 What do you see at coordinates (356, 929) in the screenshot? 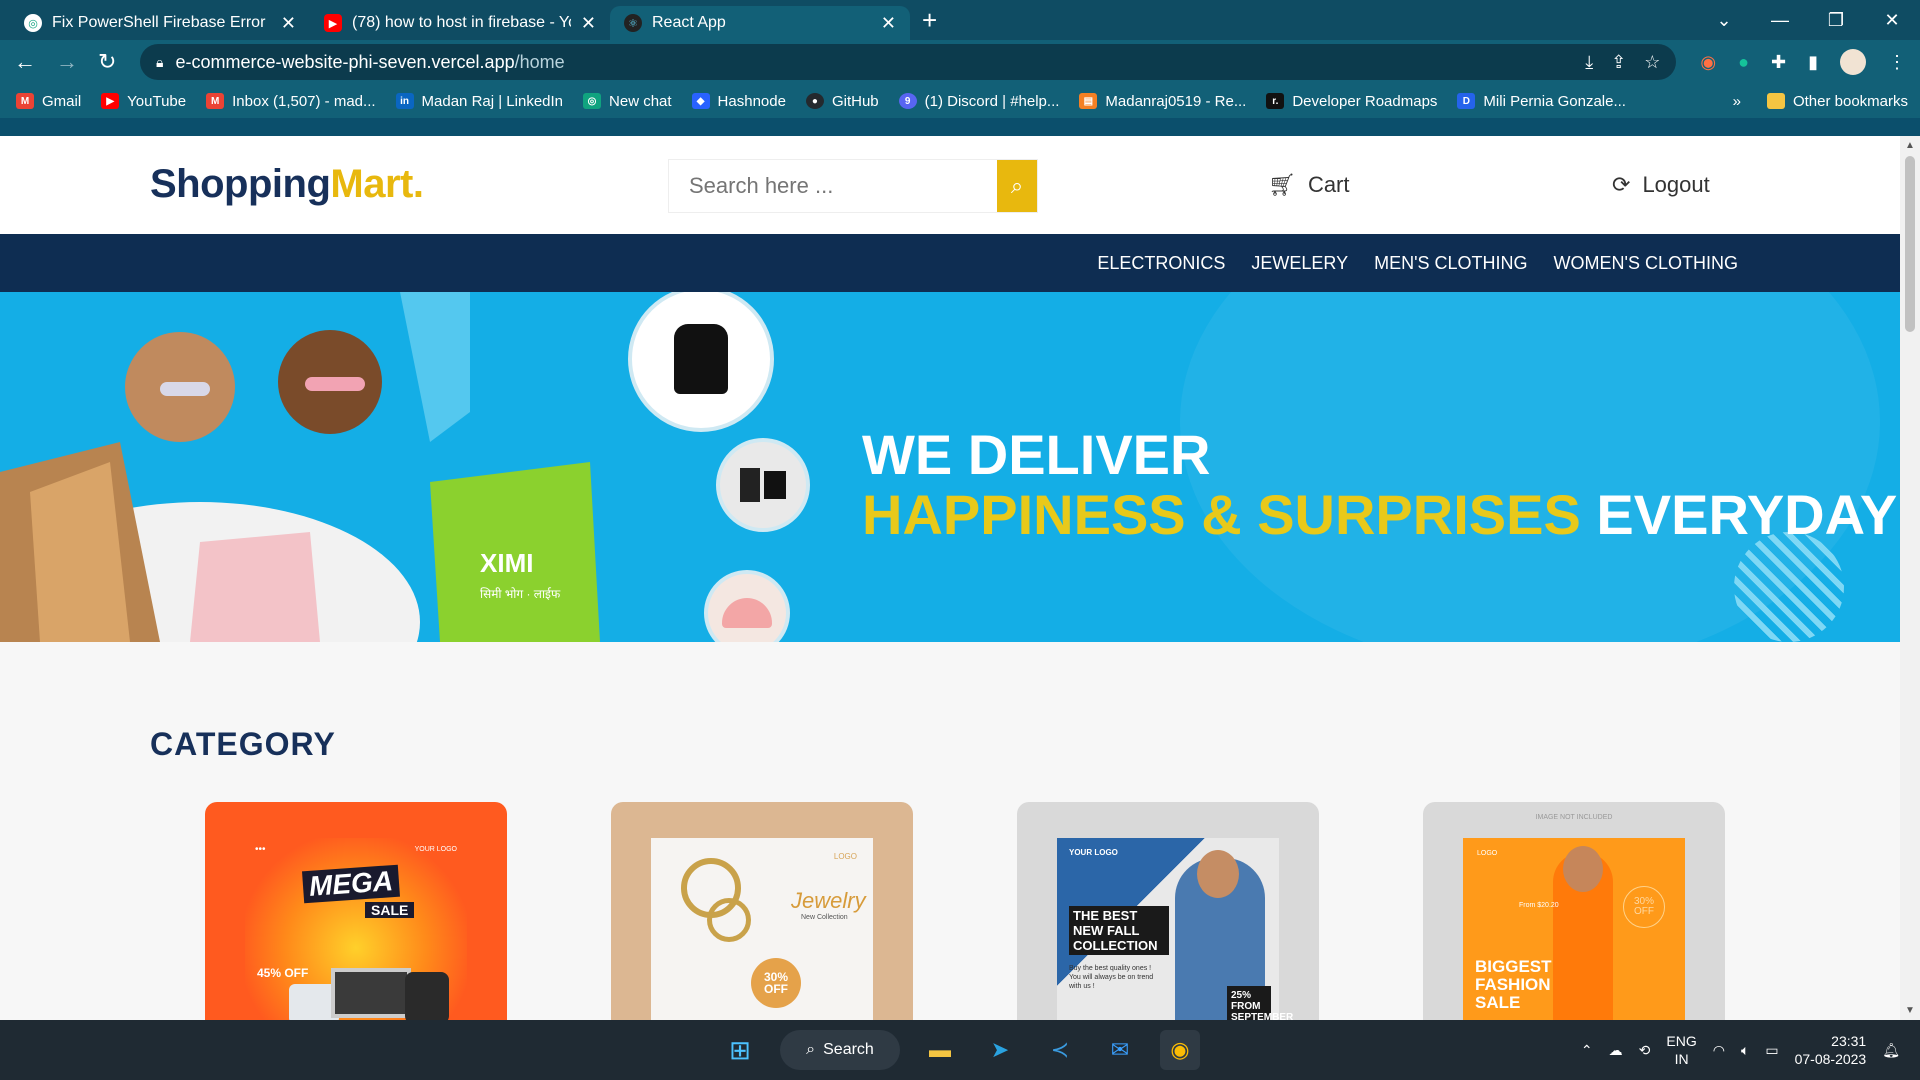
I see `card-image: ••• YOUR LOGO MEGA SALE 45% OFF` at bounding box center [356, 929].